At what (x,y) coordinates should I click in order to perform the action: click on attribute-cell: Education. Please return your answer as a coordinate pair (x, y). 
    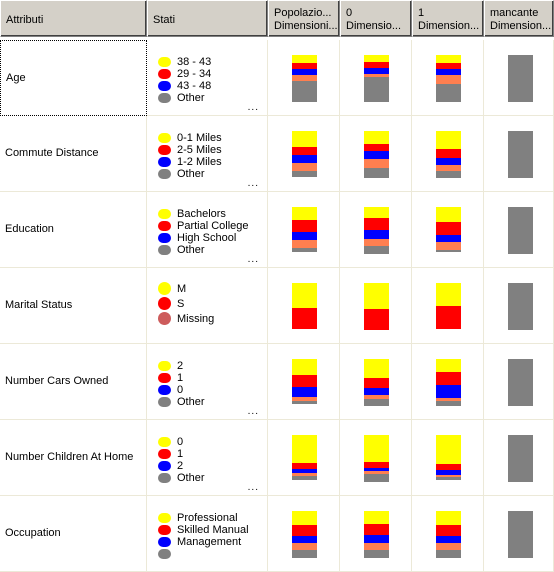
    Looking at the image, I should click on (73, 230).